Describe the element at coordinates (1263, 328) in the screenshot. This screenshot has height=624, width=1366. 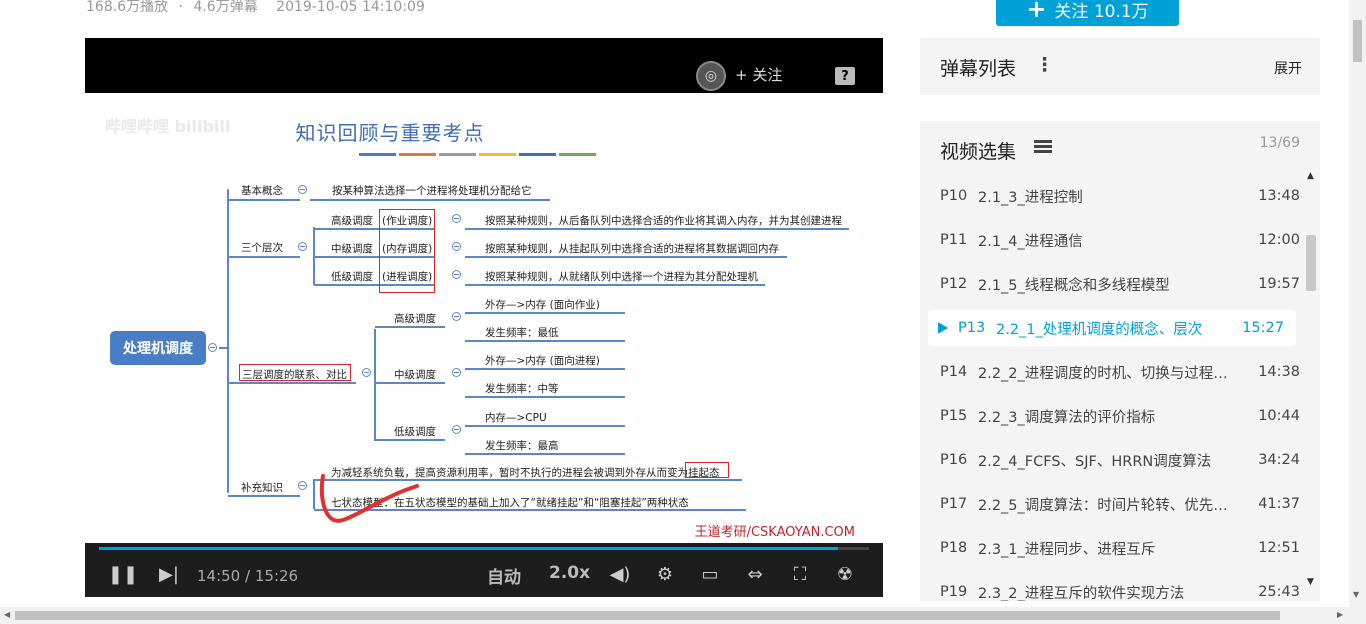
I see `playlist-item-duration: 15:27` at that location.